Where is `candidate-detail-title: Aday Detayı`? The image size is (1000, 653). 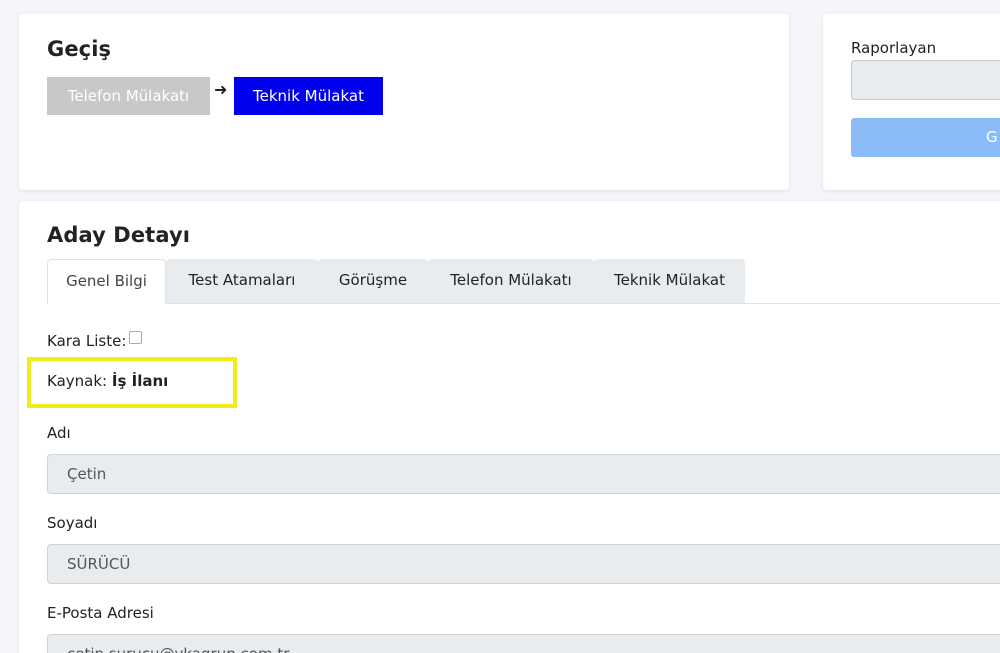
candidate-detail-title: Aday Detayı is located at coordinates (119, 235).